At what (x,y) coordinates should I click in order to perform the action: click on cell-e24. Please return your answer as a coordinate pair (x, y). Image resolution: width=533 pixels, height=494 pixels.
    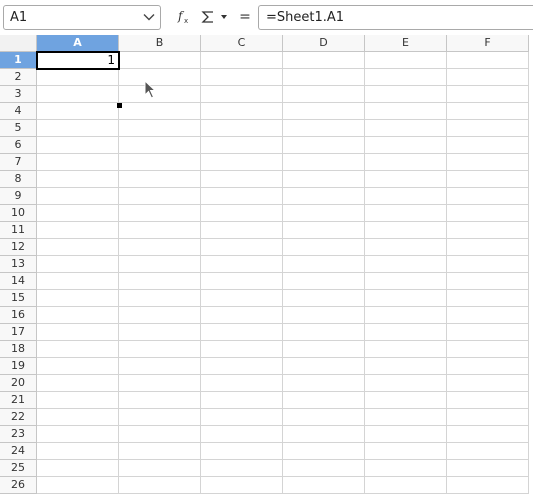
    Looking at the image, I should click on (406, 451).